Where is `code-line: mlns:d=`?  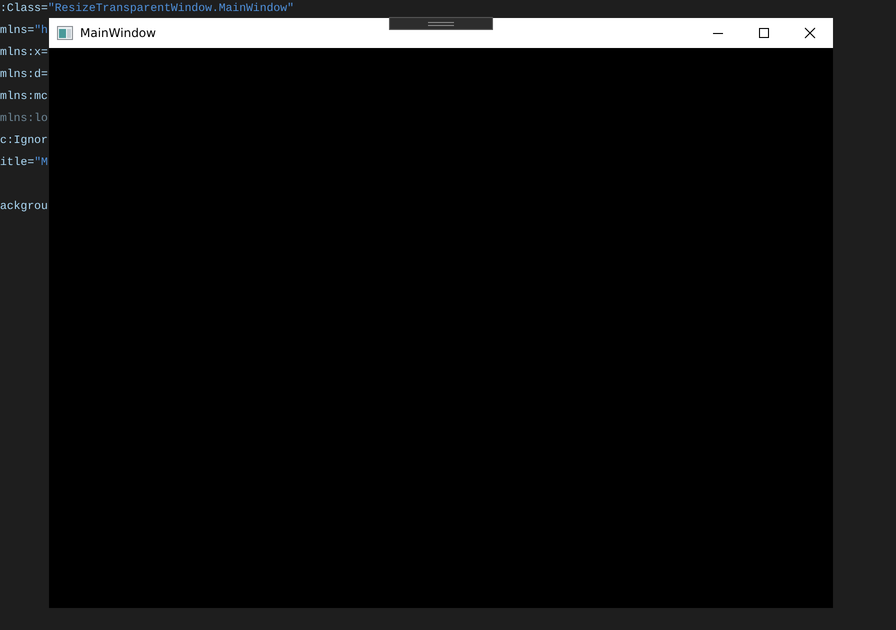
code-line: mlns:d= is located at coordinates (24, 75).